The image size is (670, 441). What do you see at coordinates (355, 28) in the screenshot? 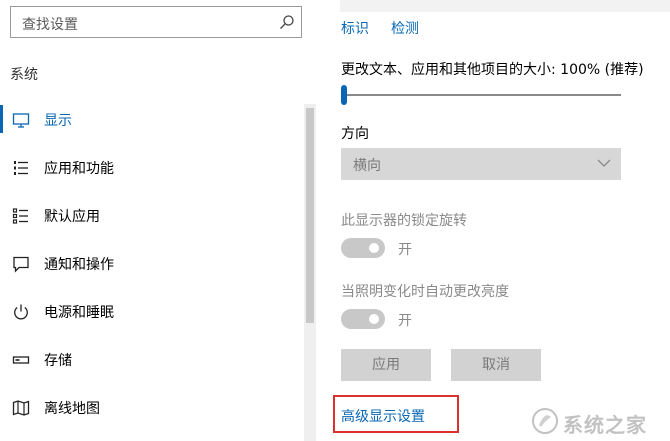
I see `identify-link: 标识` at bounding box center [355, 28].